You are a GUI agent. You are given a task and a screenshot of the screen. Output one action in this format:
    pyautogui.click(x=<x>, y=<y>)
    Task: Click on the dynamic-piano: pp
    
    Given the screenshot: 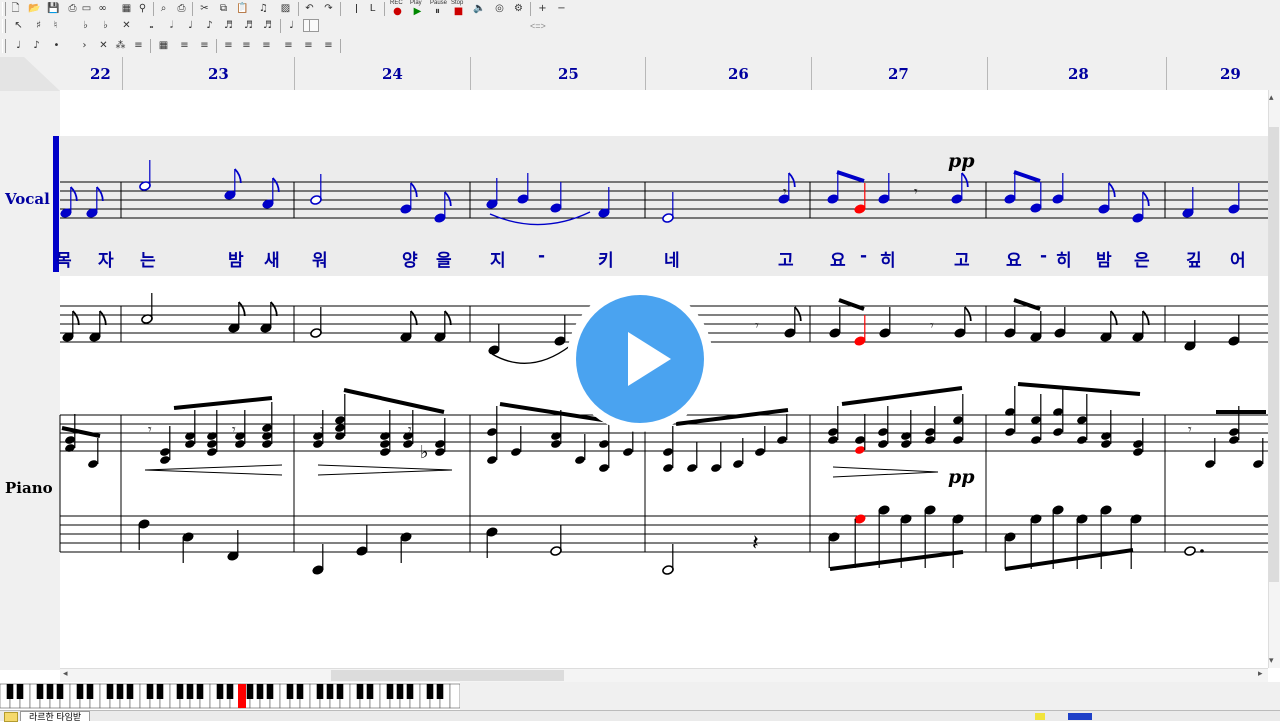 What is the action you would take?
    pyautogui.click(x=961, y=477)
    